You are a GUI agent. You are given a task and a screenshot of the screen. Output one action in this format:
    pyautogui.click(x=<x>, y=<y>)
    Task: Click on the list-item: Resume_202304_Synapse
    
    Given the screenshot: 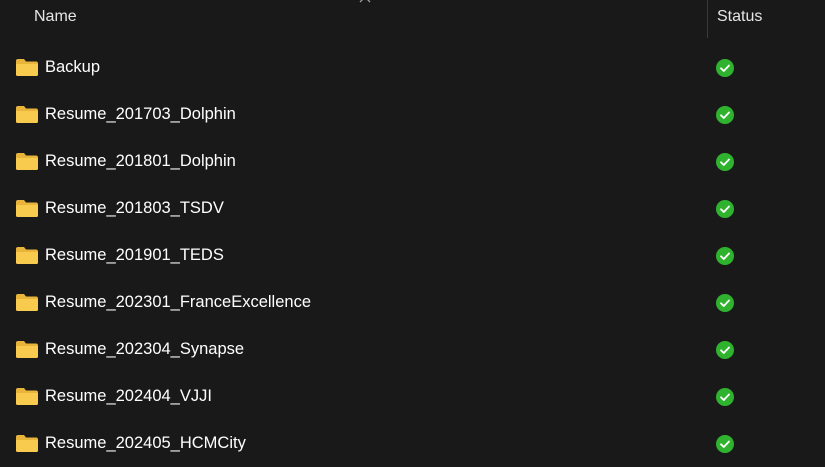 What is the action you would take?
    pyautogui.click(x=412, y=350)
    